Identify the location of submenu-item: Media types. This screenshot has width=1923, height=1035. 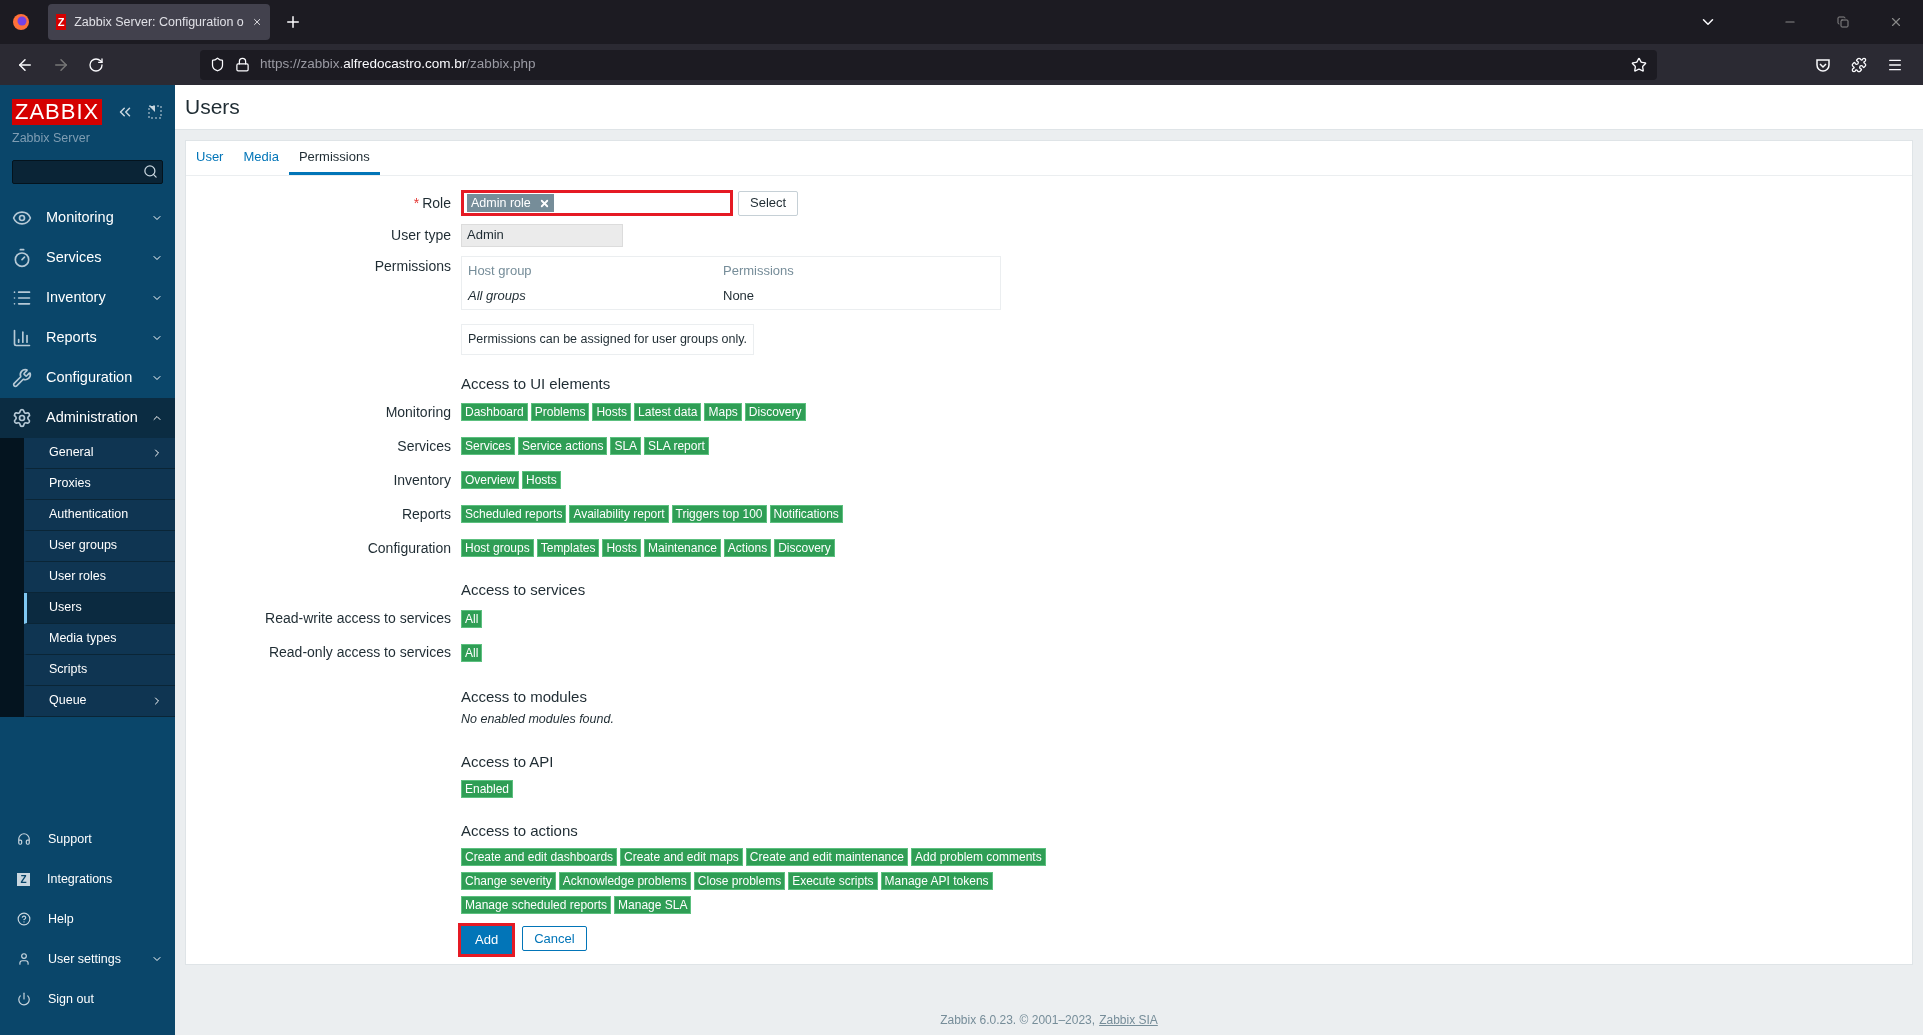
(99, 639).